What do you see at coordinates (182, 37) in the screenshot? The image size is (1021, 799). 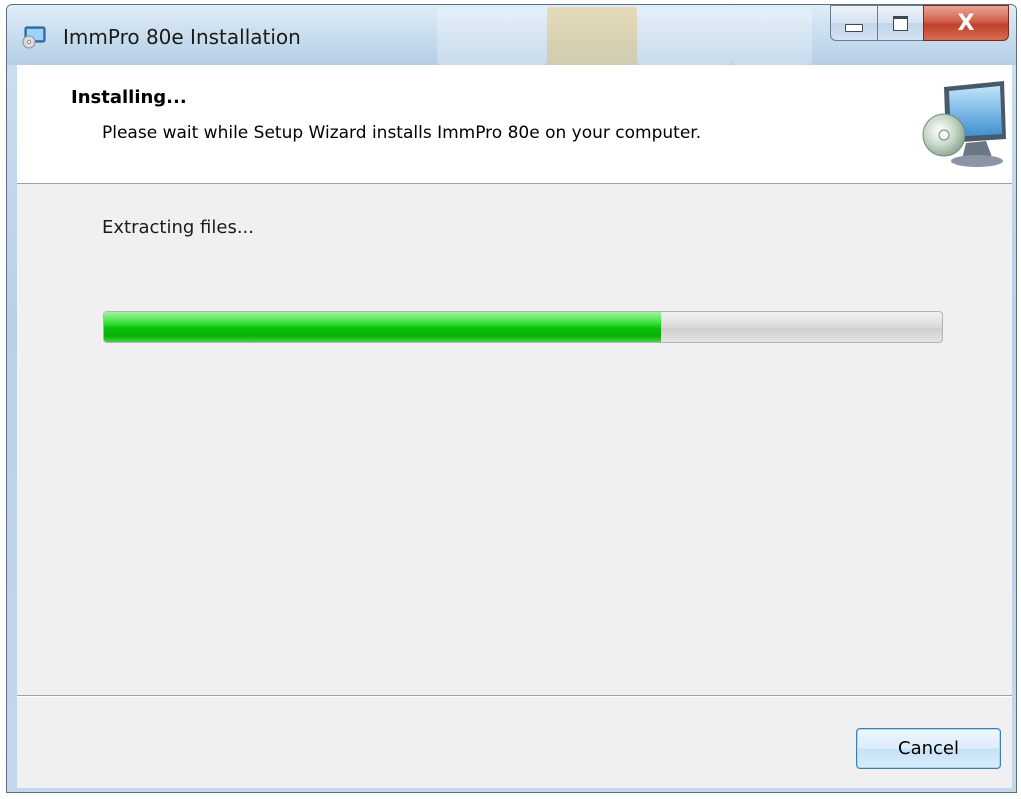 I see `window-title: ImmPro 80e Installation` at bounding box center [182, 37].